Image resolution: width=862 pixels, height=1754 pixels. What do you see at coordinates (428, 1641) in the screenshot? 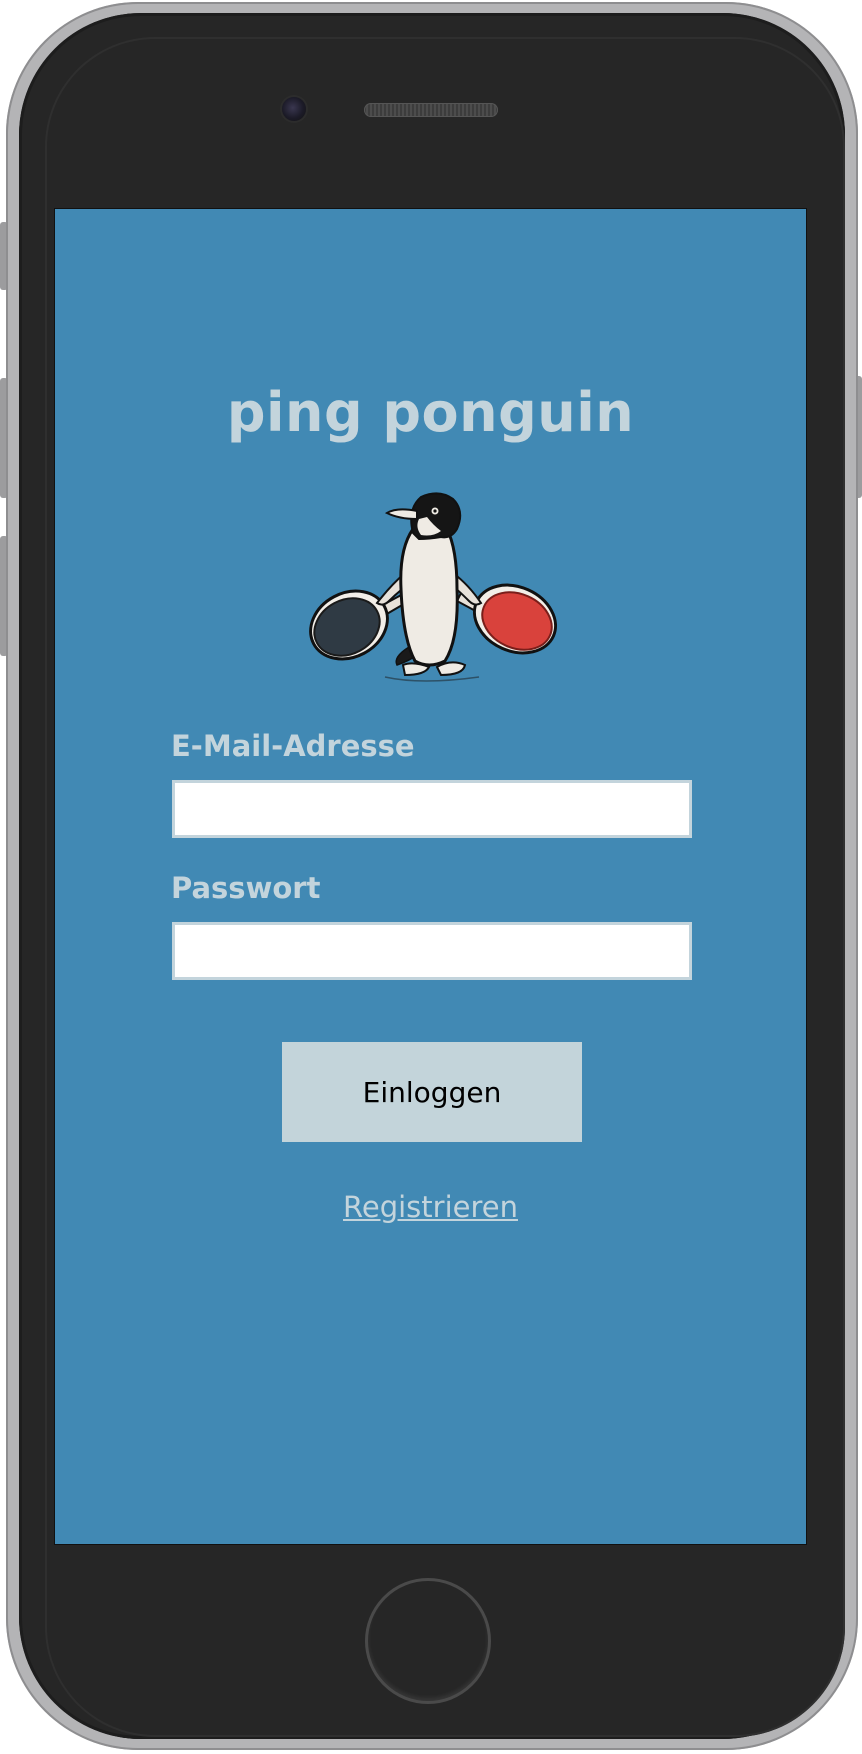
I see `home-button` at bounding box center [428, 1641].